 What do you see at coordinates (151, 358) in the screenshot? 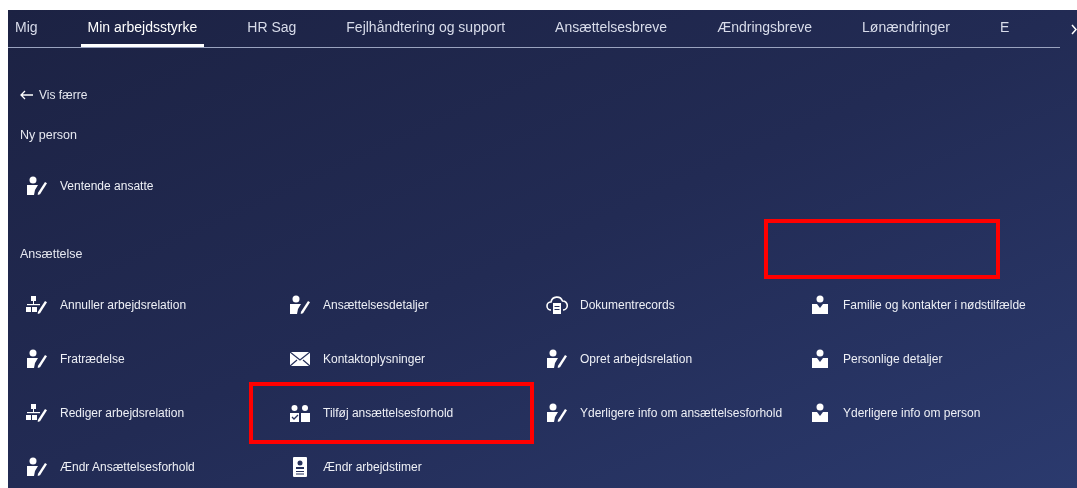
I see `menu-item: Fratrædelse` at bounding box center [151, 358].